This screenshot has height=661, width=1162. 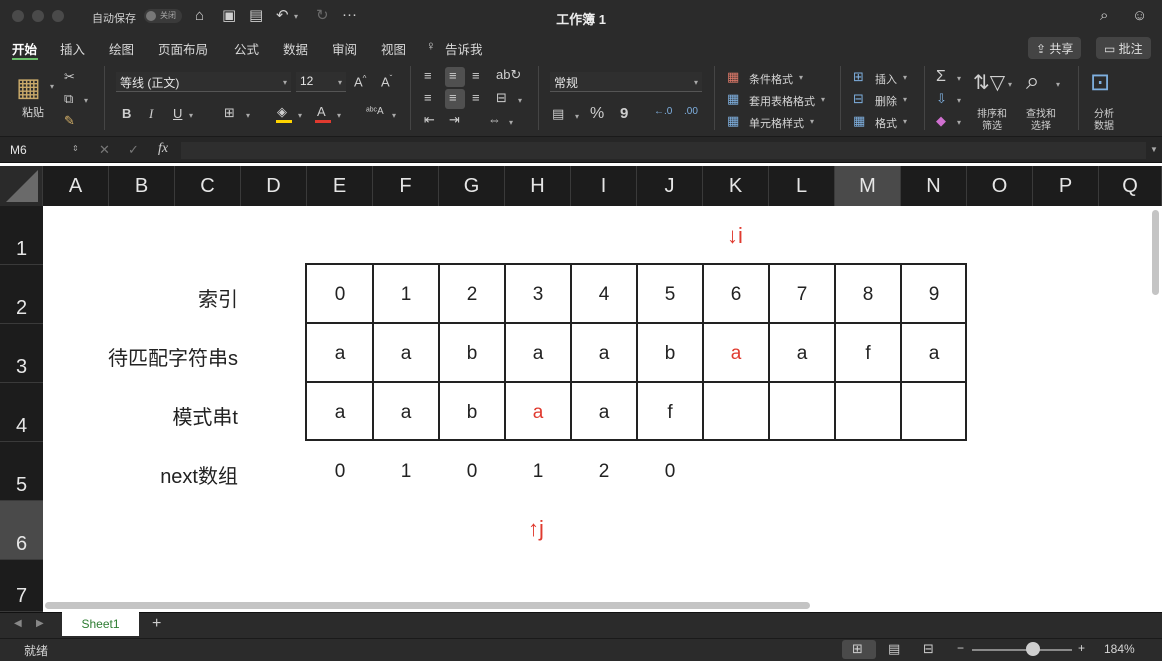 What do you see at coordinates (558, 113) in the screenshot?
I see `accounting-format-icon: ▤` at bounding box center [558, 113].